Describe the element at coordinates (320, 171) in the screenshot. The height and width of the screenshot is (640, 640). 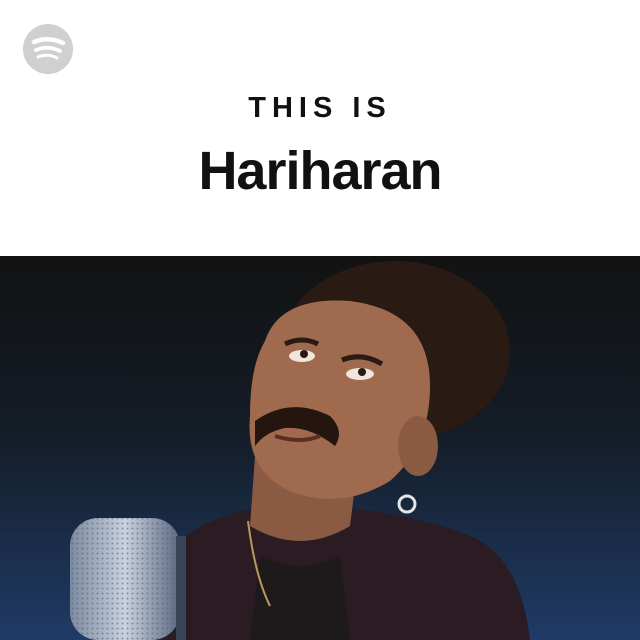
I see `artist-name: Hariharan` at that location.